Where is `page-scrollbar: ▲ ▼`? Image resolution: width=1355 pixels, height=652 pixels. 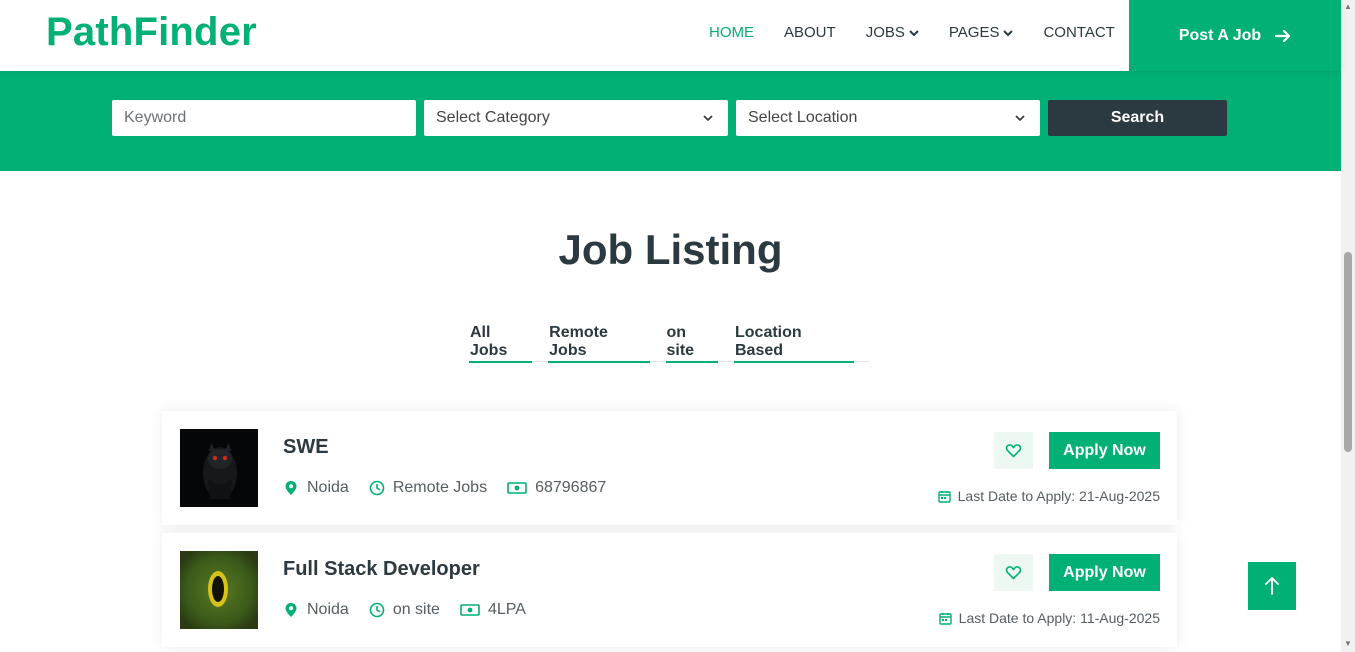
page-scrollbar: ▲ ▼ is located at coordinates (1348, 326).